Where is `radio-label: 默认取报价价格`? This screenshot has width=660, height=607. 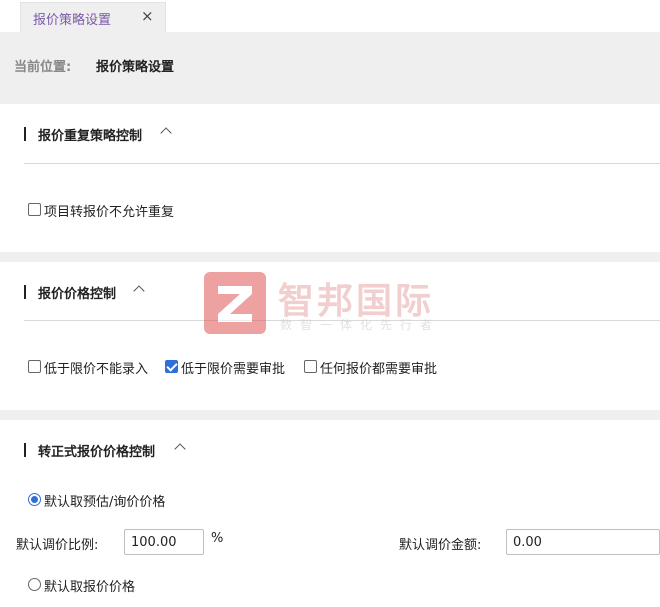
radio-label: 默认取报价价格 is located at coordinates (90, 587).